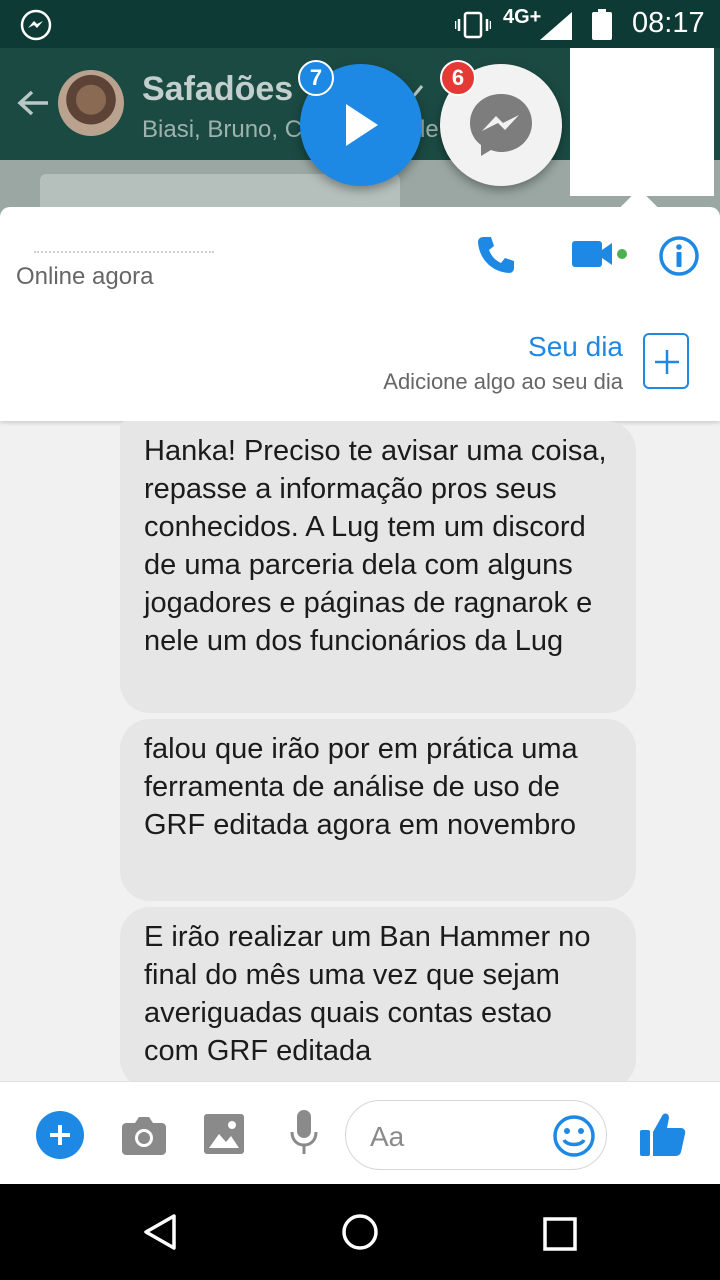 This screenshot has height=1280, width=720. What do you see at coordinates (602, 24) in the screenshot?
I see `battery-icon` at bounding box center [602, 24].